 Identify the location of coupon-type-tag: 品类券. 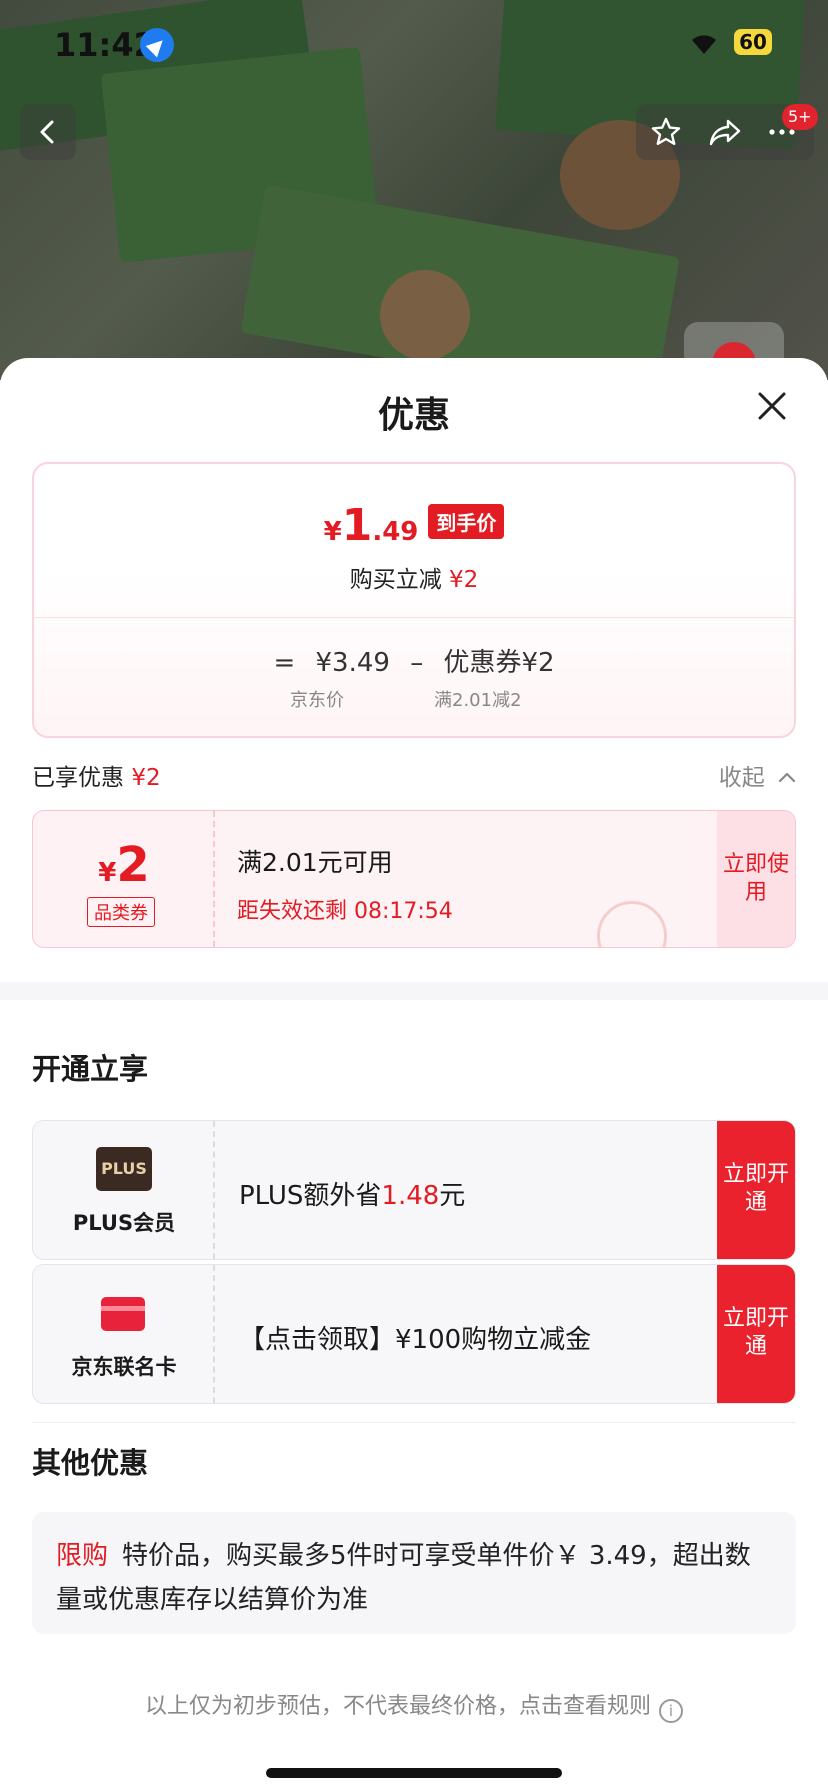
(121, 912).